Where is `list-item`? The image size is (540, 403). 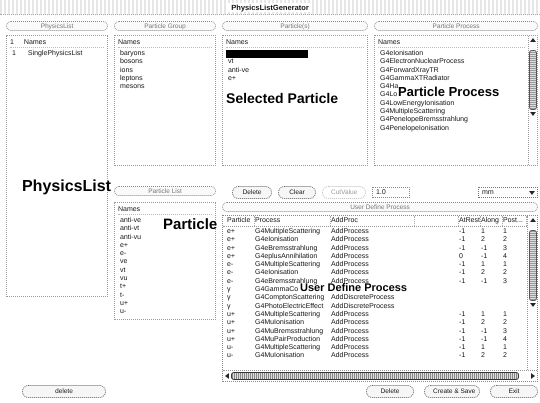 list-item is located at coordinates (267, 54).